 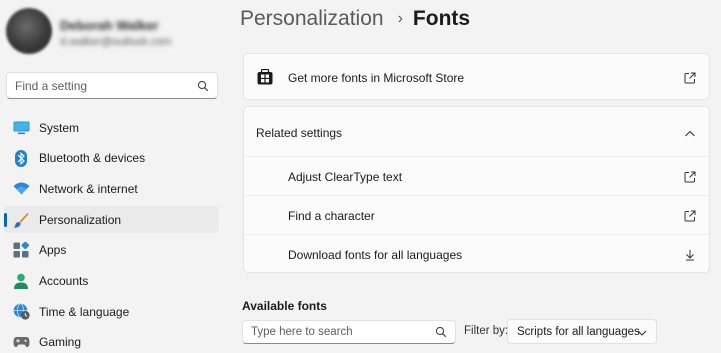 What do you see at coordinates (21, 158) in the screenshot?
I see `bluetooth-icon` at bounding box center [21, 158].